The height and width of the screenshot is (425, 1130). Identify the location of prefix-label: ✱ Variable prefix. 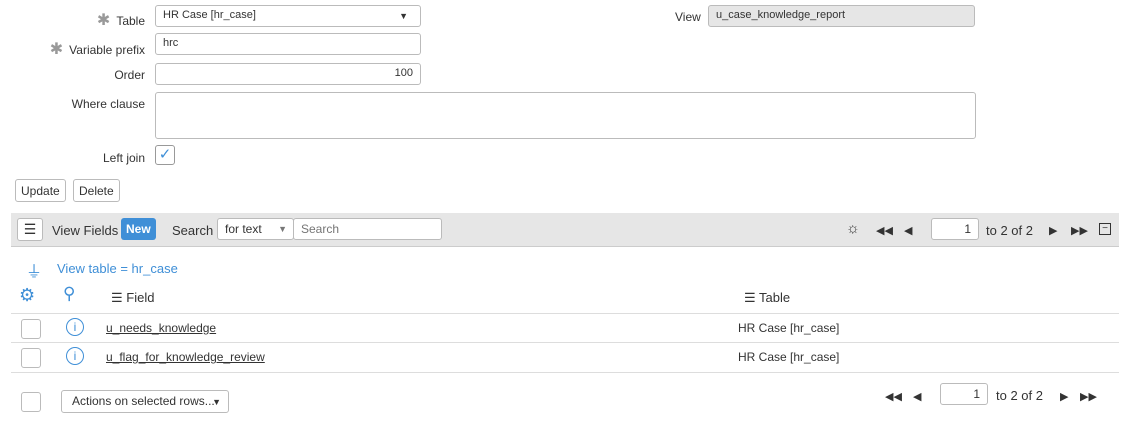
(97, 49).